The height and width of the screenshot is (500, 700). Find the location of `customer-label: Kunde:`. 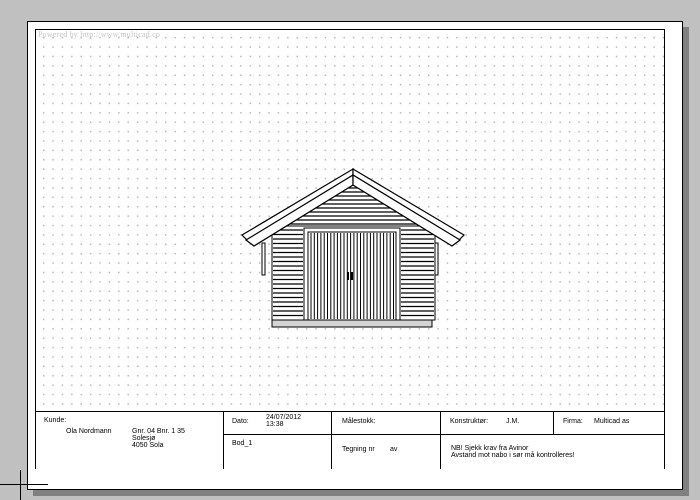

customer-label: Kunde: is located at coordinates (55, 420).